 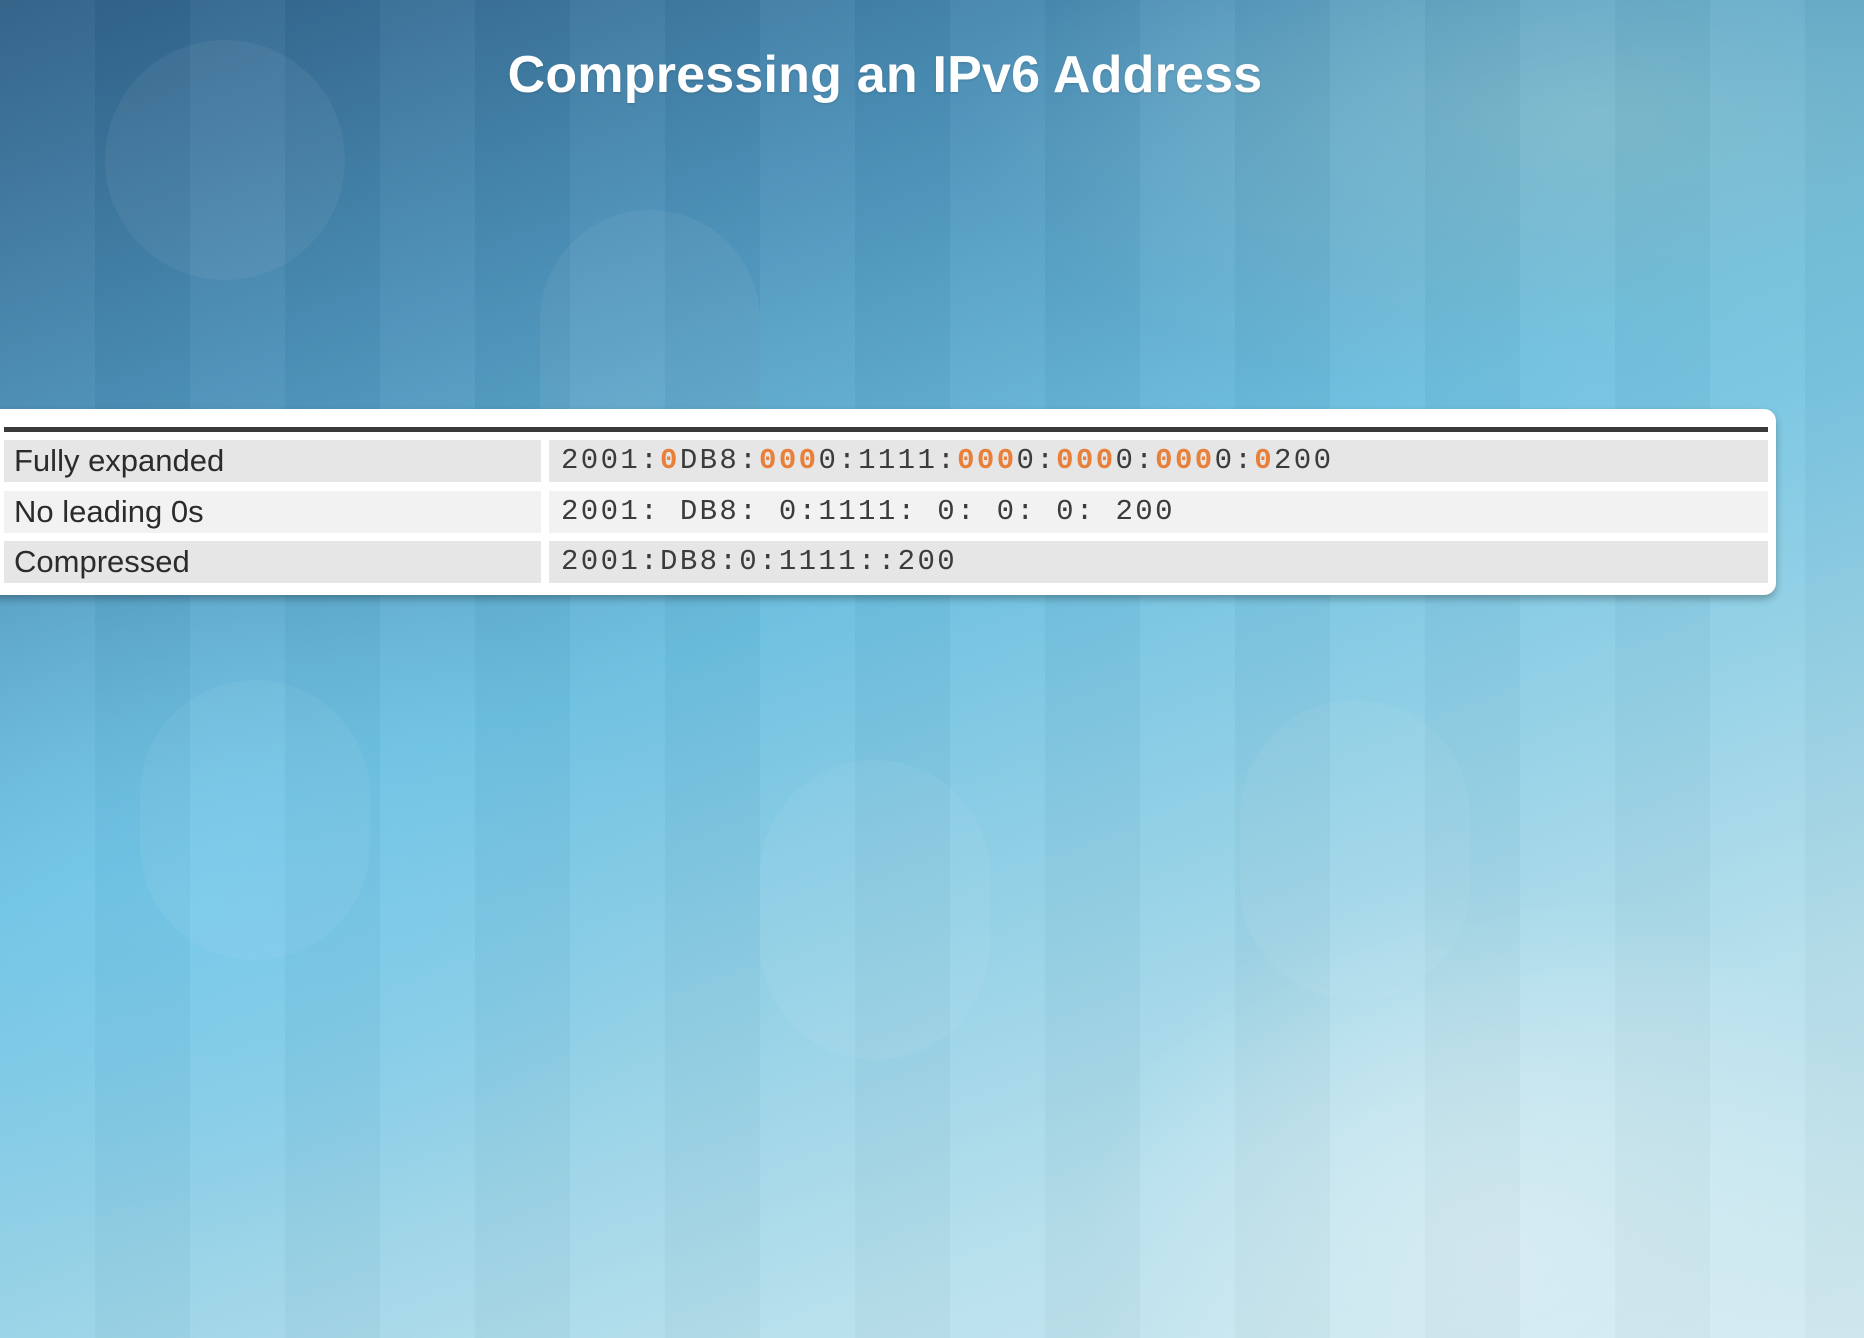 I want to click on table-row-compressed: Compressed 2001:DB8:0:1111::200, so click(x=886, y=562).